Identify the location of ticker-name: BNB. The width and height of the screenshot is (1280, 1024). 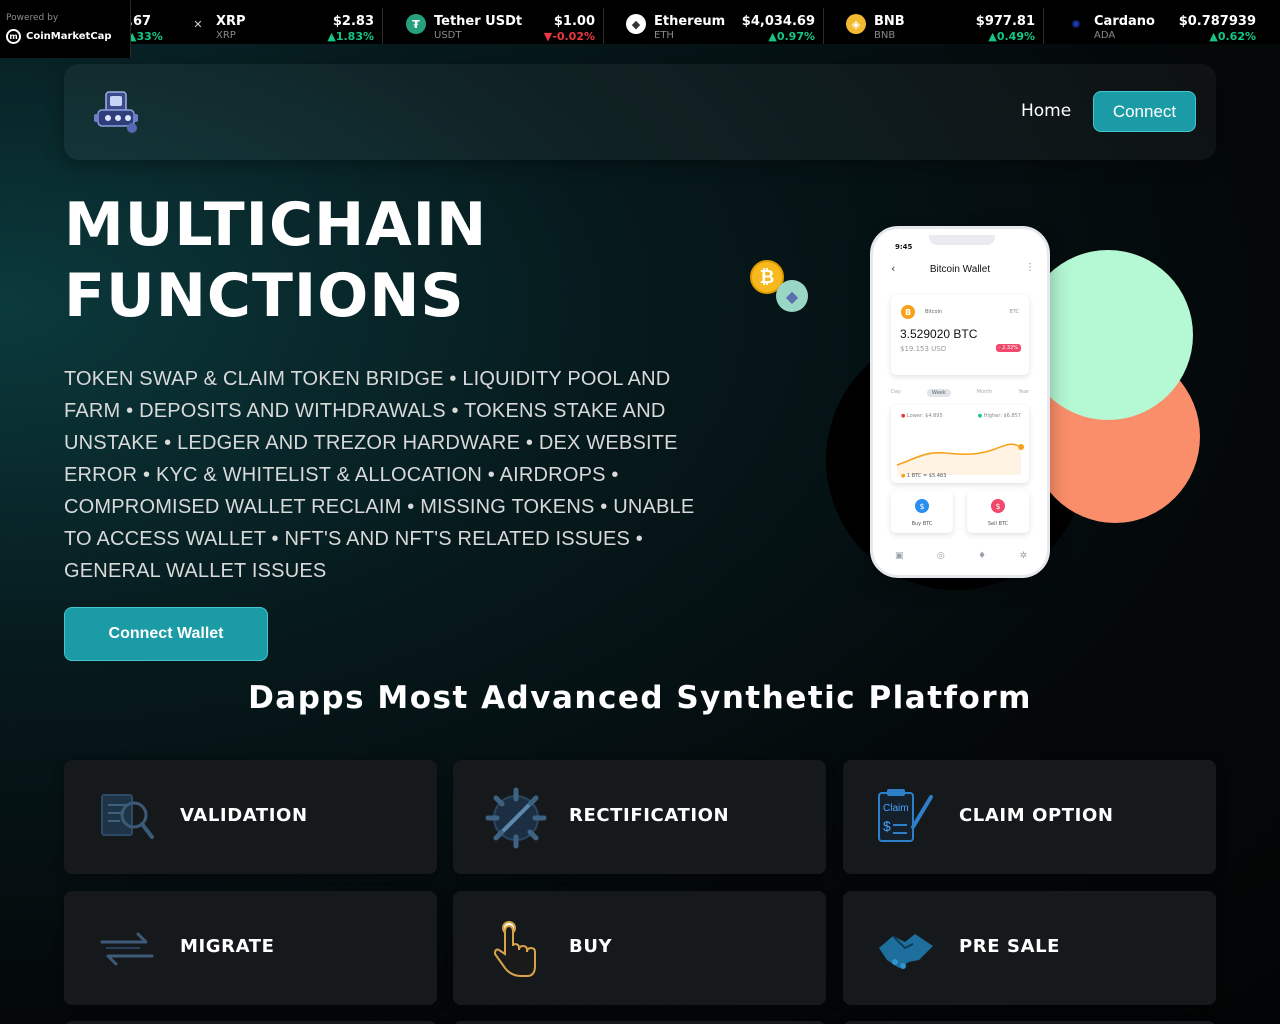
(889, 21).